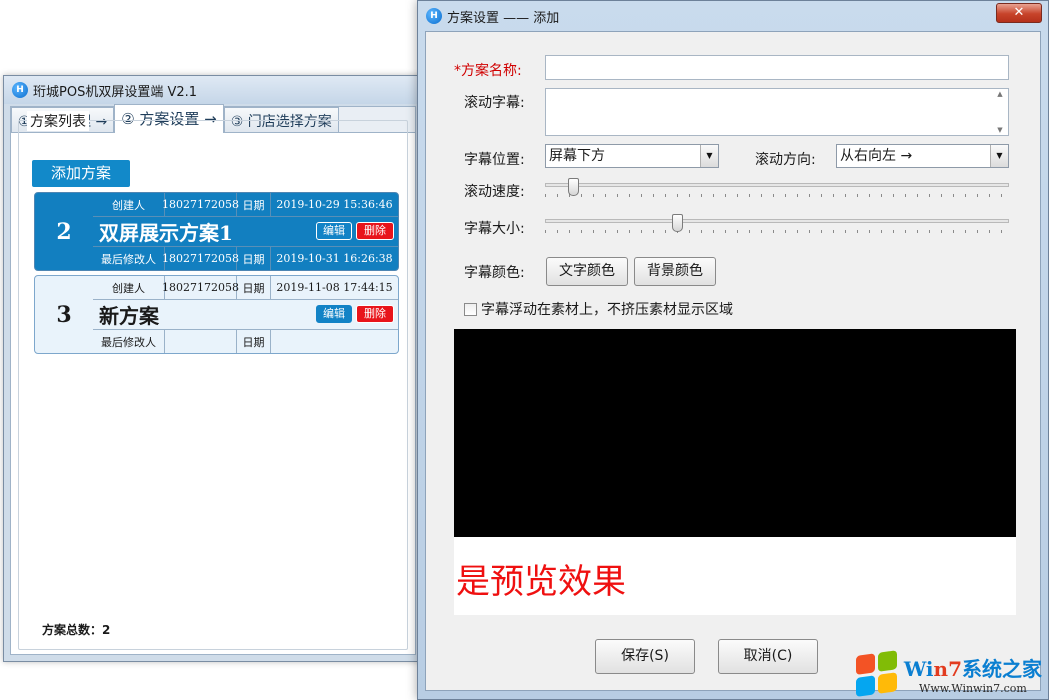 Image resolution: width=1049 pixels, height=700 pixels. Describe the element at coordinates (733, 16) in the screenshot. I see `dialog-title-bar: H 方案设置 —— 添加` at that location.